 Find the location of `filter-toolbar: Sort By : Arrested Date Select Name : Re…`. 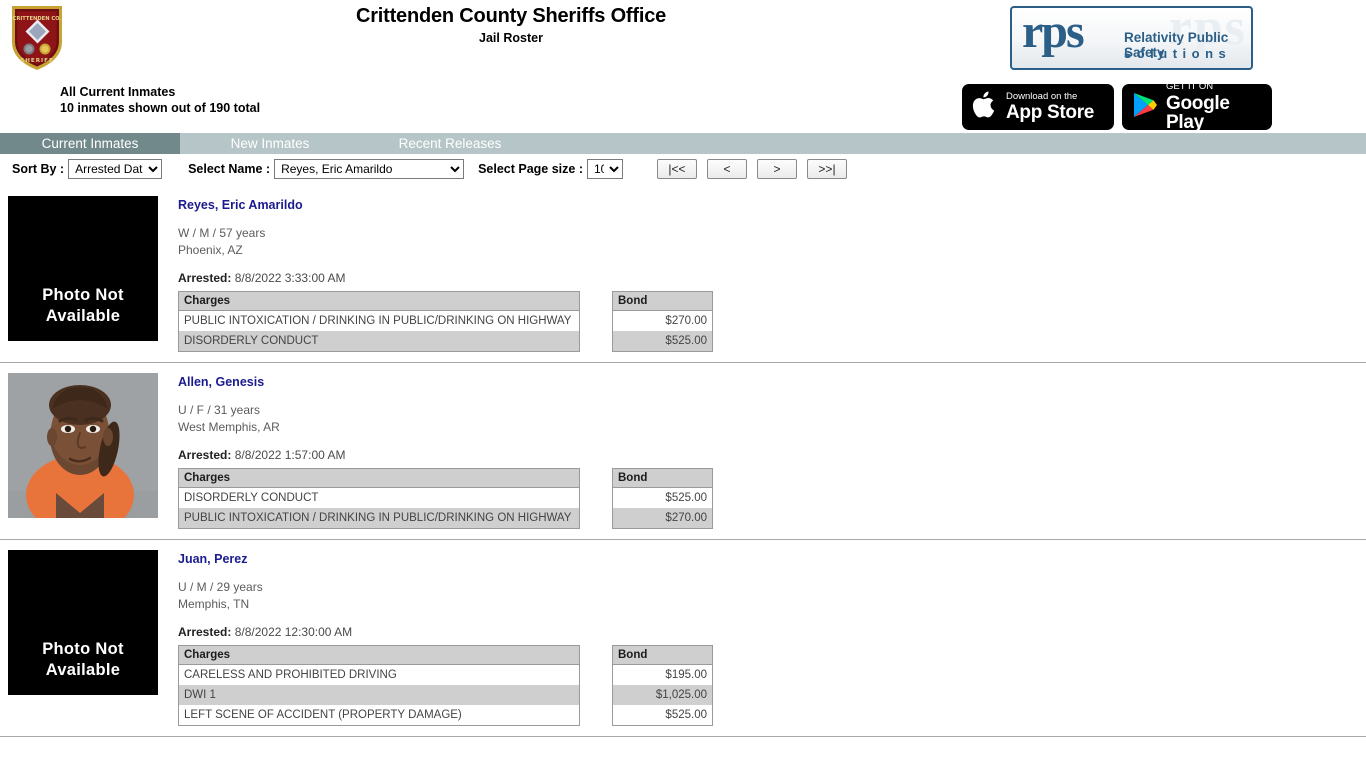

filter-toolbar: Sort By : Arrested Date Select Name : Re… is located at coordinates (683, 169).